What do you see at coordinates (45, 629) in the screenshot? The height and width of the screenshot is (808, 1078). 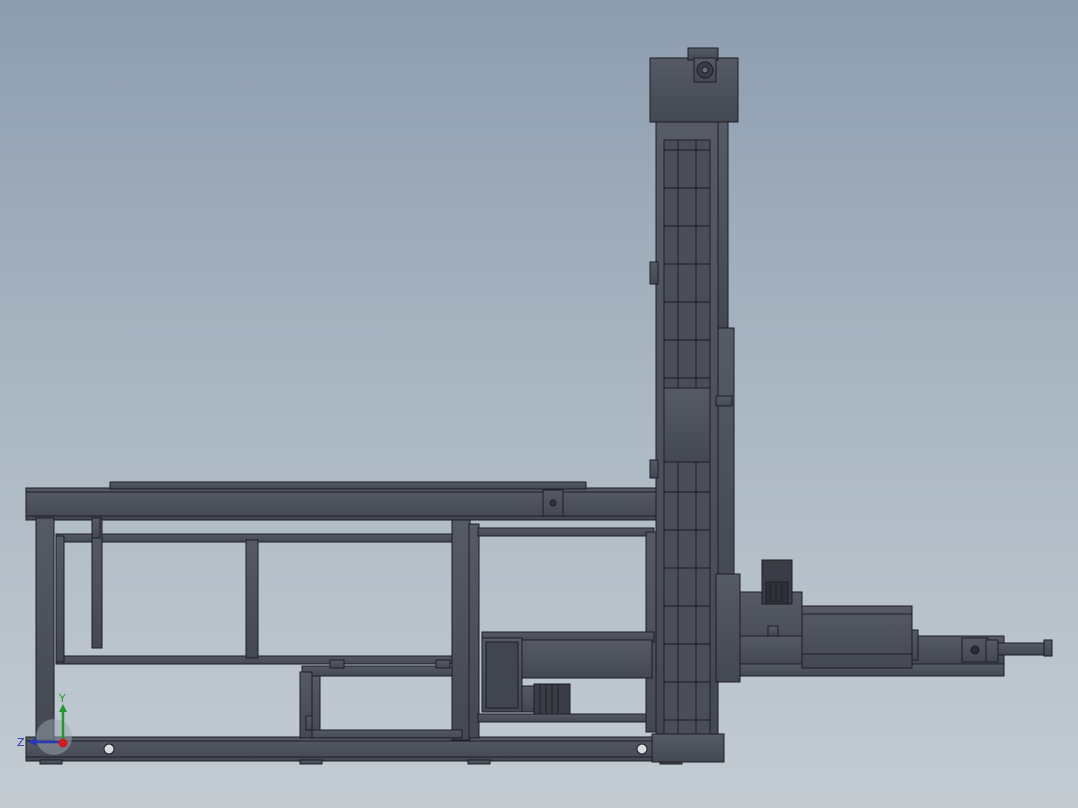 I see `left-post` at bounding box center [45, 629].